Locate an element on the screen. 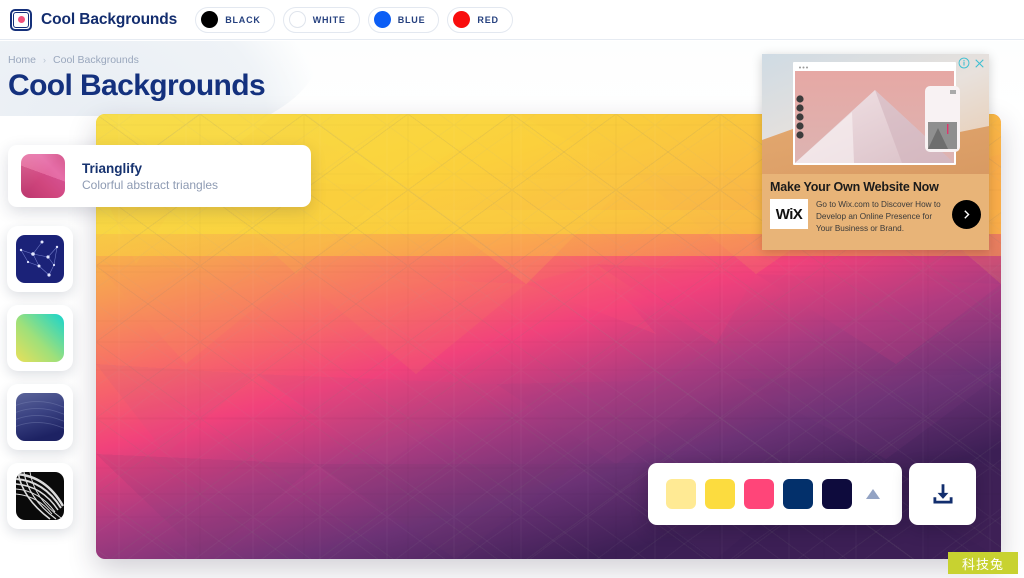 This screenshot has width=1024, height=578. gradient-thumbnail is located at coordinates (40, 338).